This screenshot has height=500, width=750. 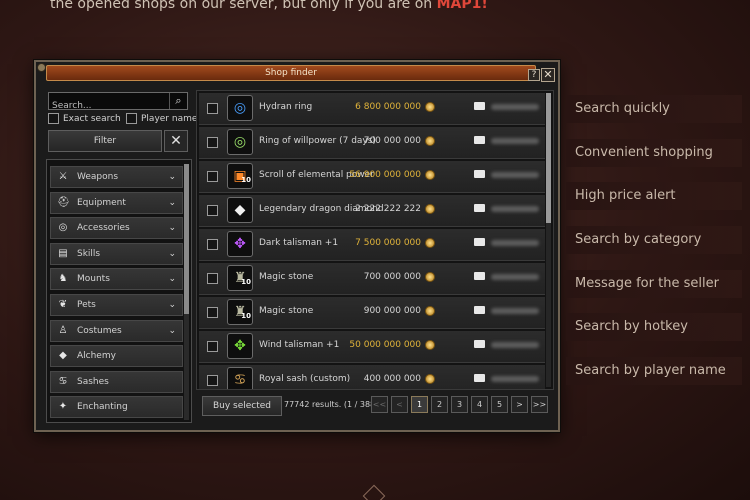 What do you see at coordinates (392, 379) in the screenshot?
I see `item-price: 400 000 000` at bounding box center [392, 379].